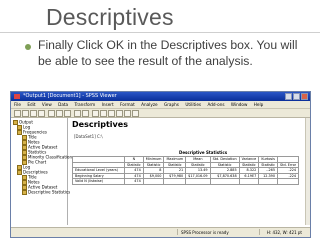  What do you see at coordinates (63, 104) in the screenshot?
I see `menu-data: Data` at bounding box center [63, 104].